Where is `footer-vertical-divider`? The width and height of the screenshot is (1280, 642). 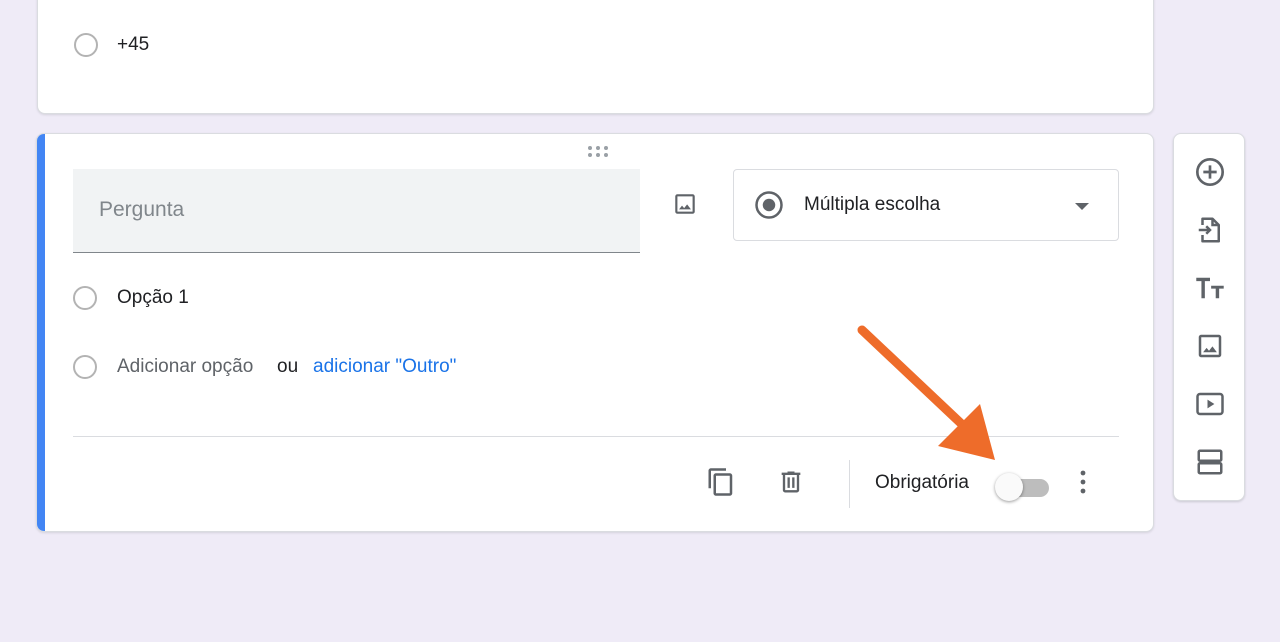 footer-vertical-divider is located at coordinates (849, 484).